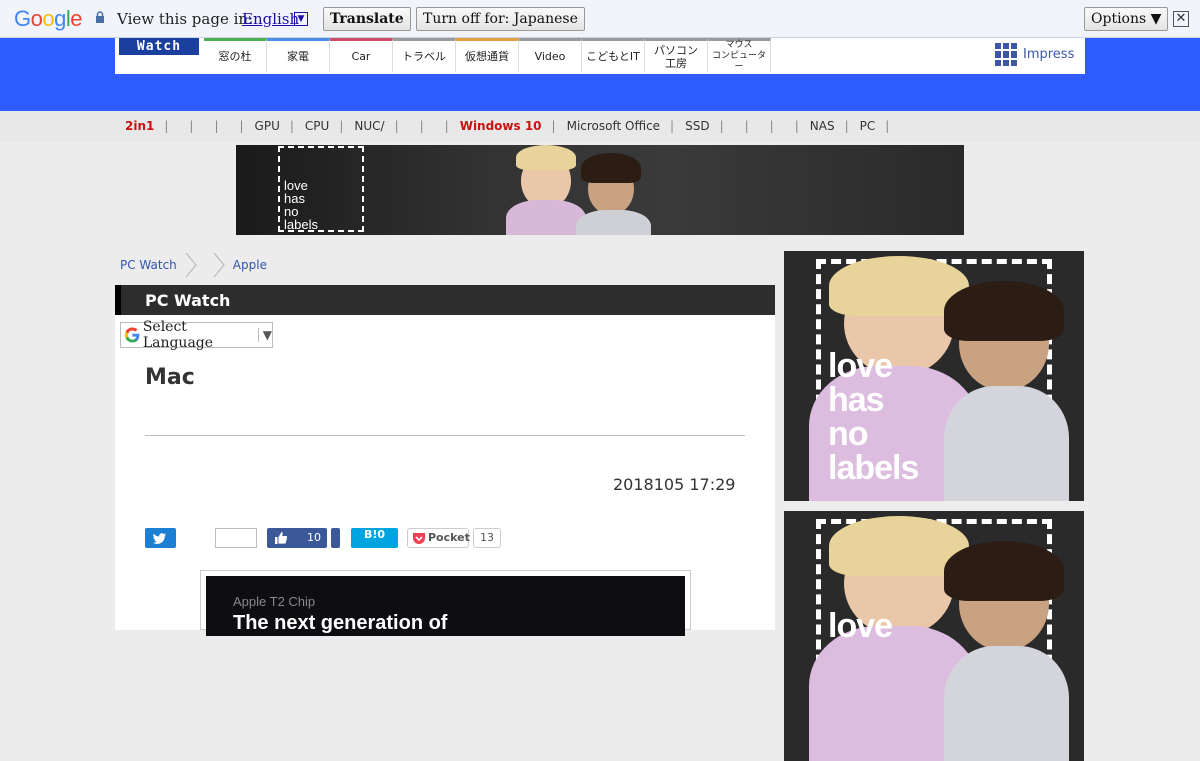 This screenshot has height=761, width=1200. I want to click on google-logo: Google, so click(48, 18).